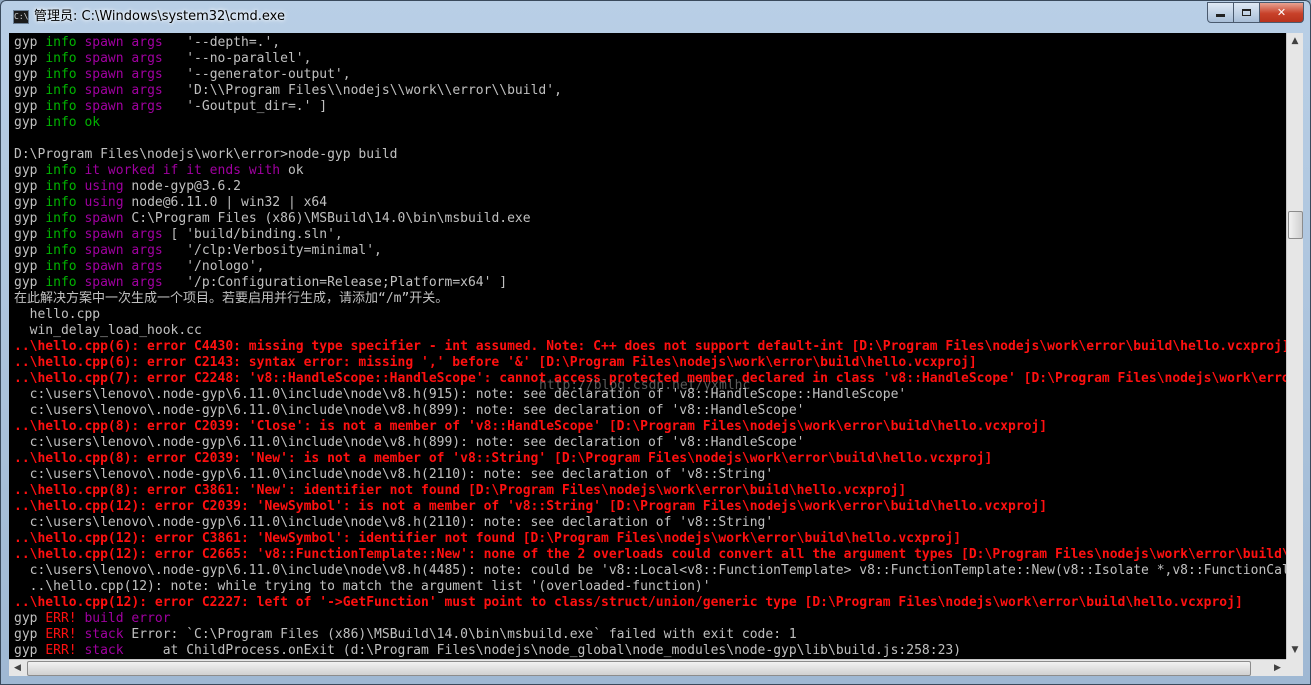 The image size is (1311, 685). Describe the element at coordinates (655, 17) in the screenshot. I see `title-bar: C:\ 管理员: C:\Windows\system32\cmd.exe ✕` at that location.